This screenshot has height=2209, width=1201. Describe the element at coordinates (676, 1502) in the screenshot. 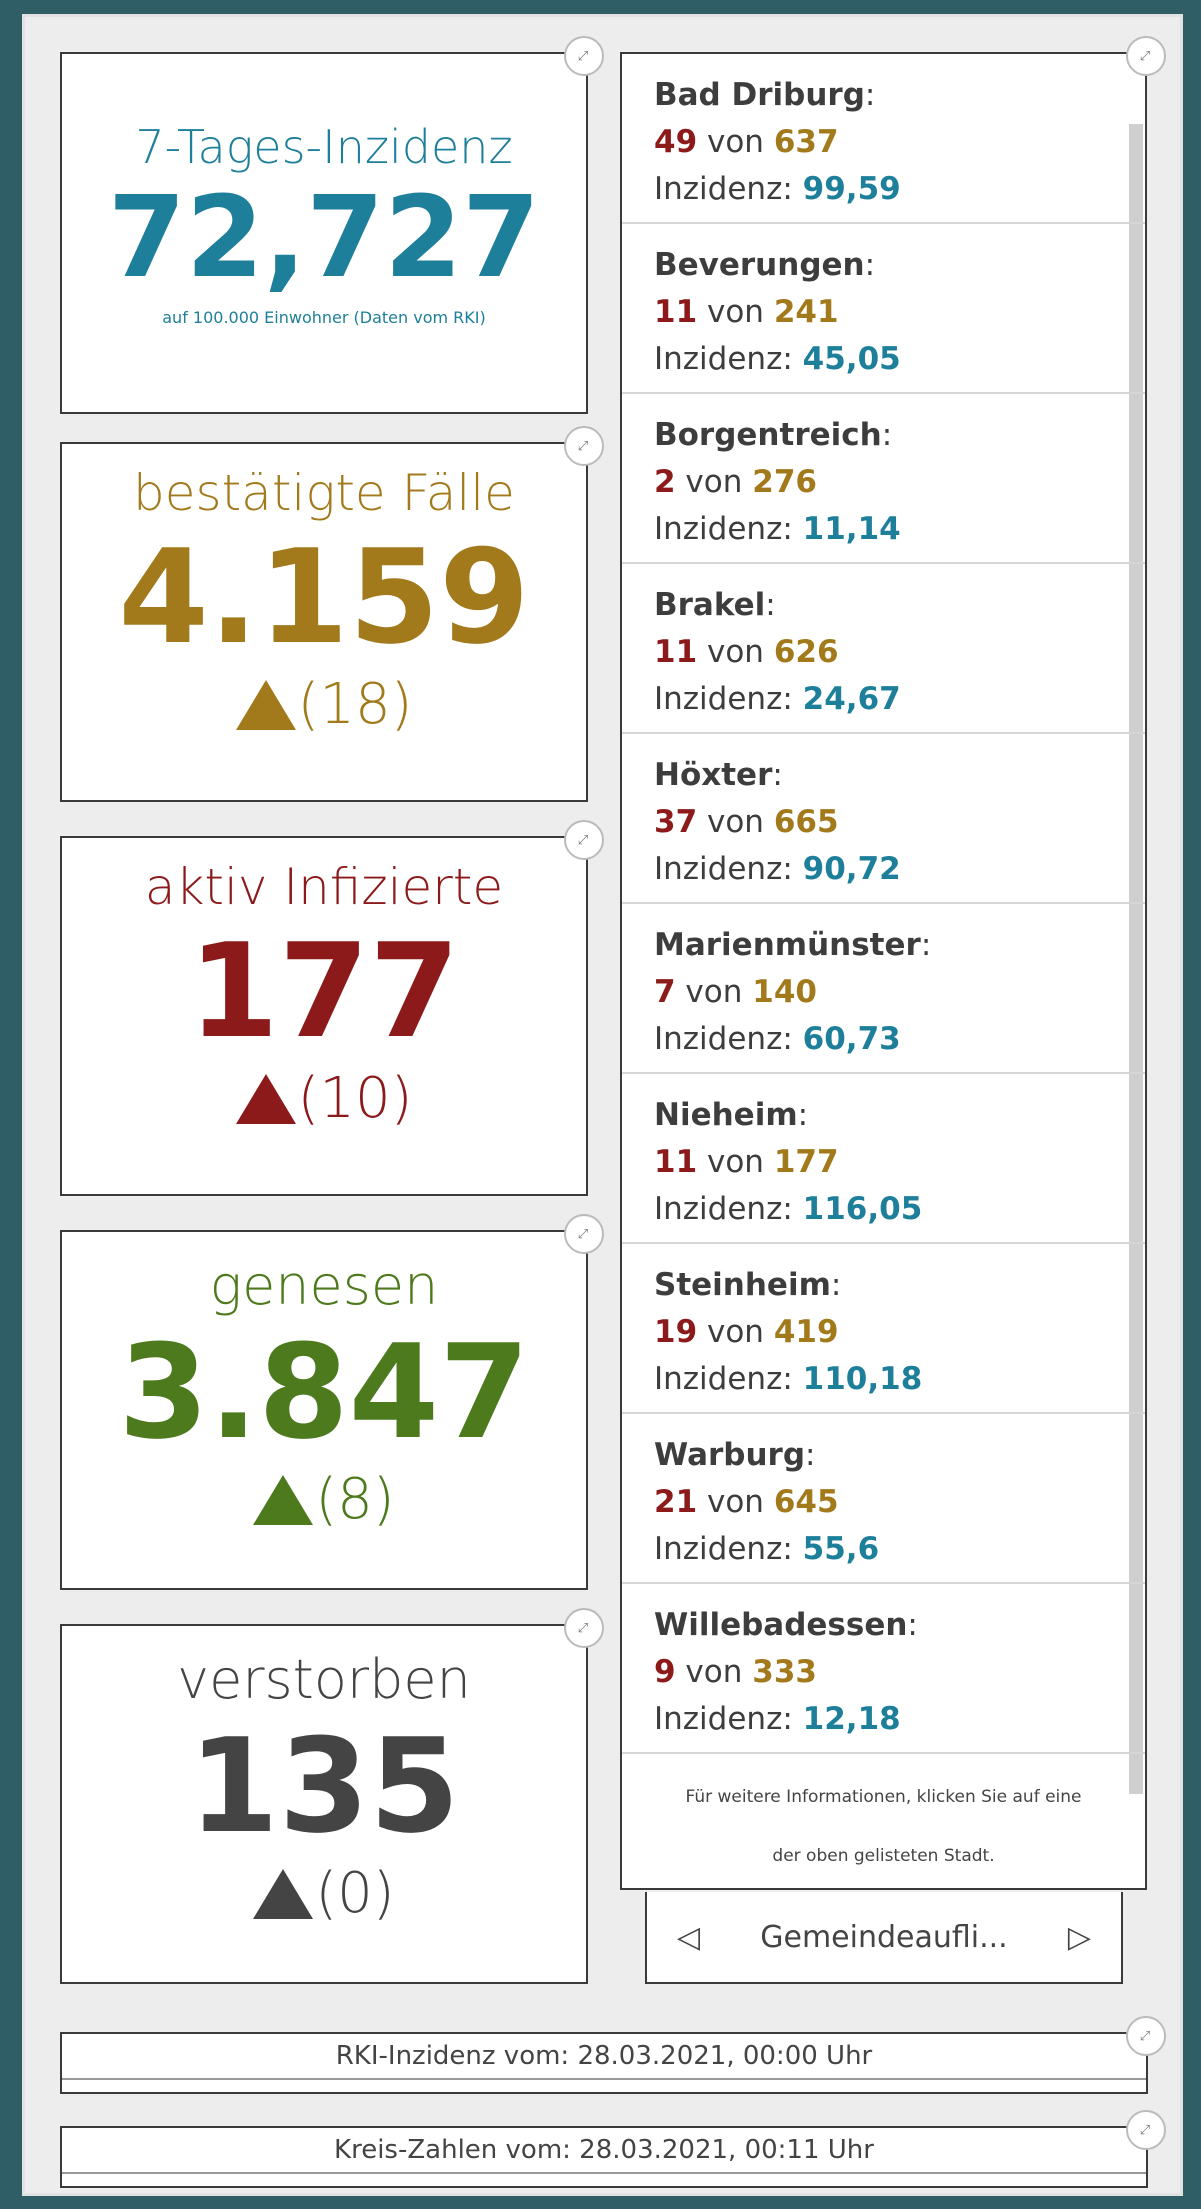

I see `city-active-count: 21` at that location.